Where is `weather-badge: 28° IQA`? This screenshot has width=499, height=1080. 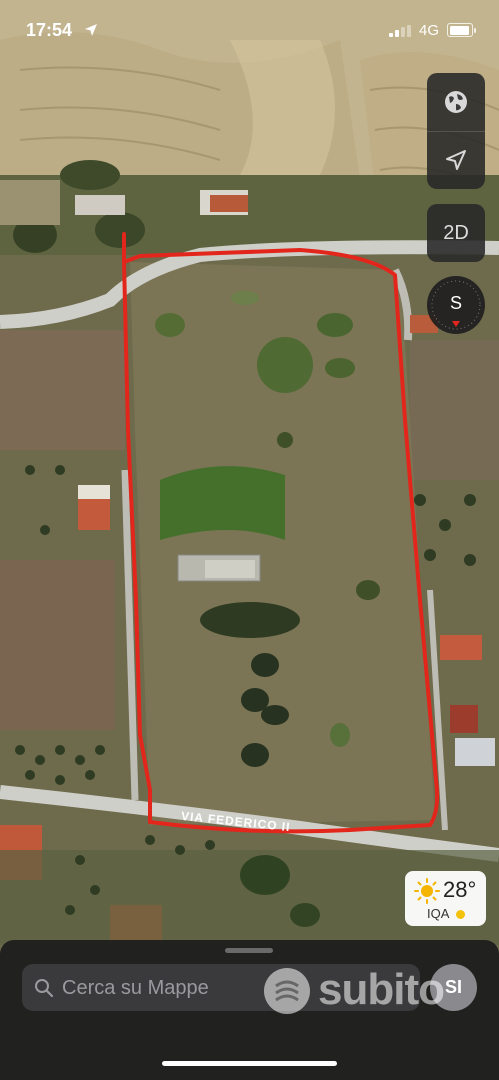 weather-badge: 28° IQA is located at coordinates (445, 898).